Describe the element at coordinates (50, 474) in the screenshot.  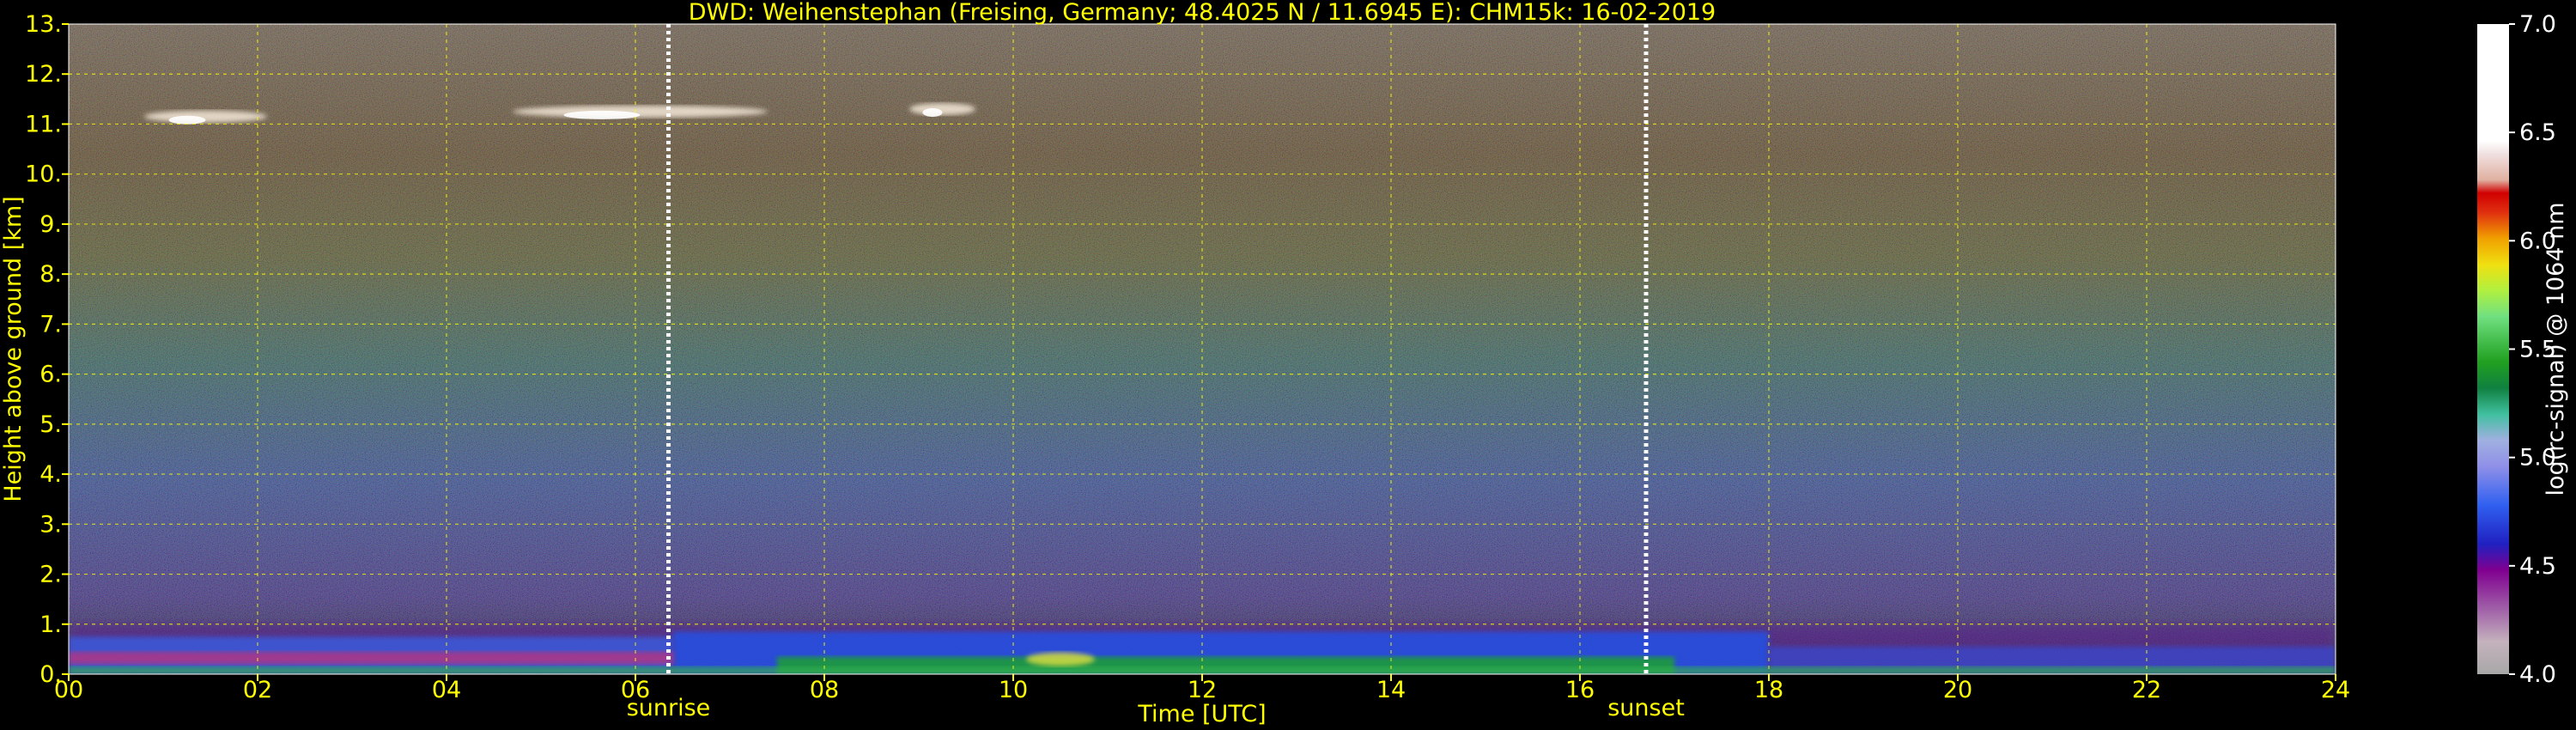
I see `y-tick-label: 4.` at that location.